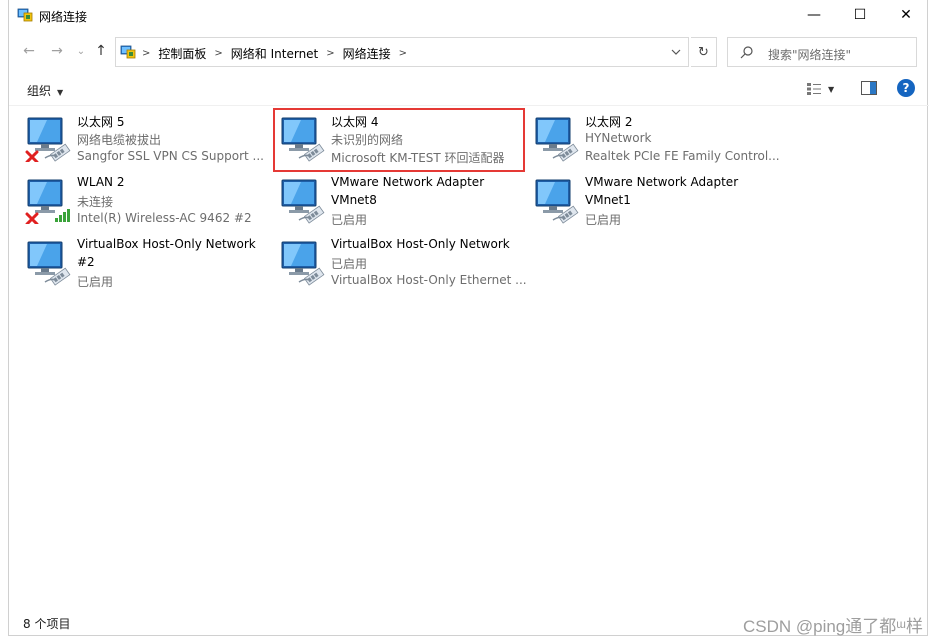 This screenshot has width=936, height=641. Describe the element at coordinates (128, 52) in the screenshot. I see `control-panel-icon` at that location.